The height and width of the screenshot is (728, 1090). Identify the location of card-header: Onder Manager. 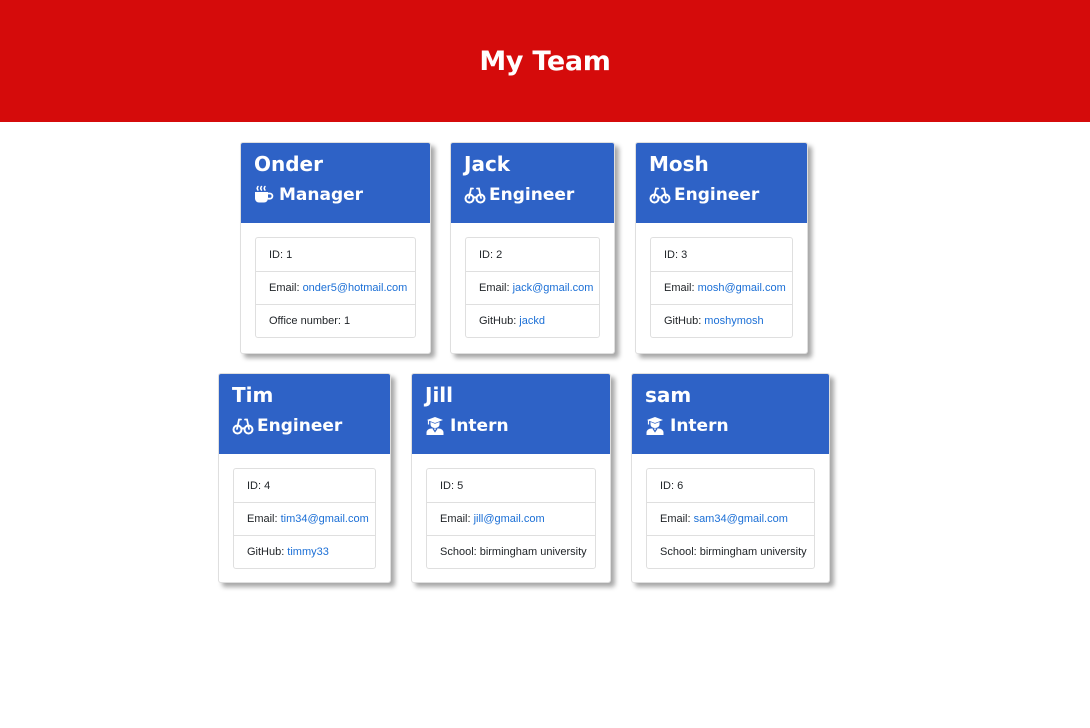
(335, 183).